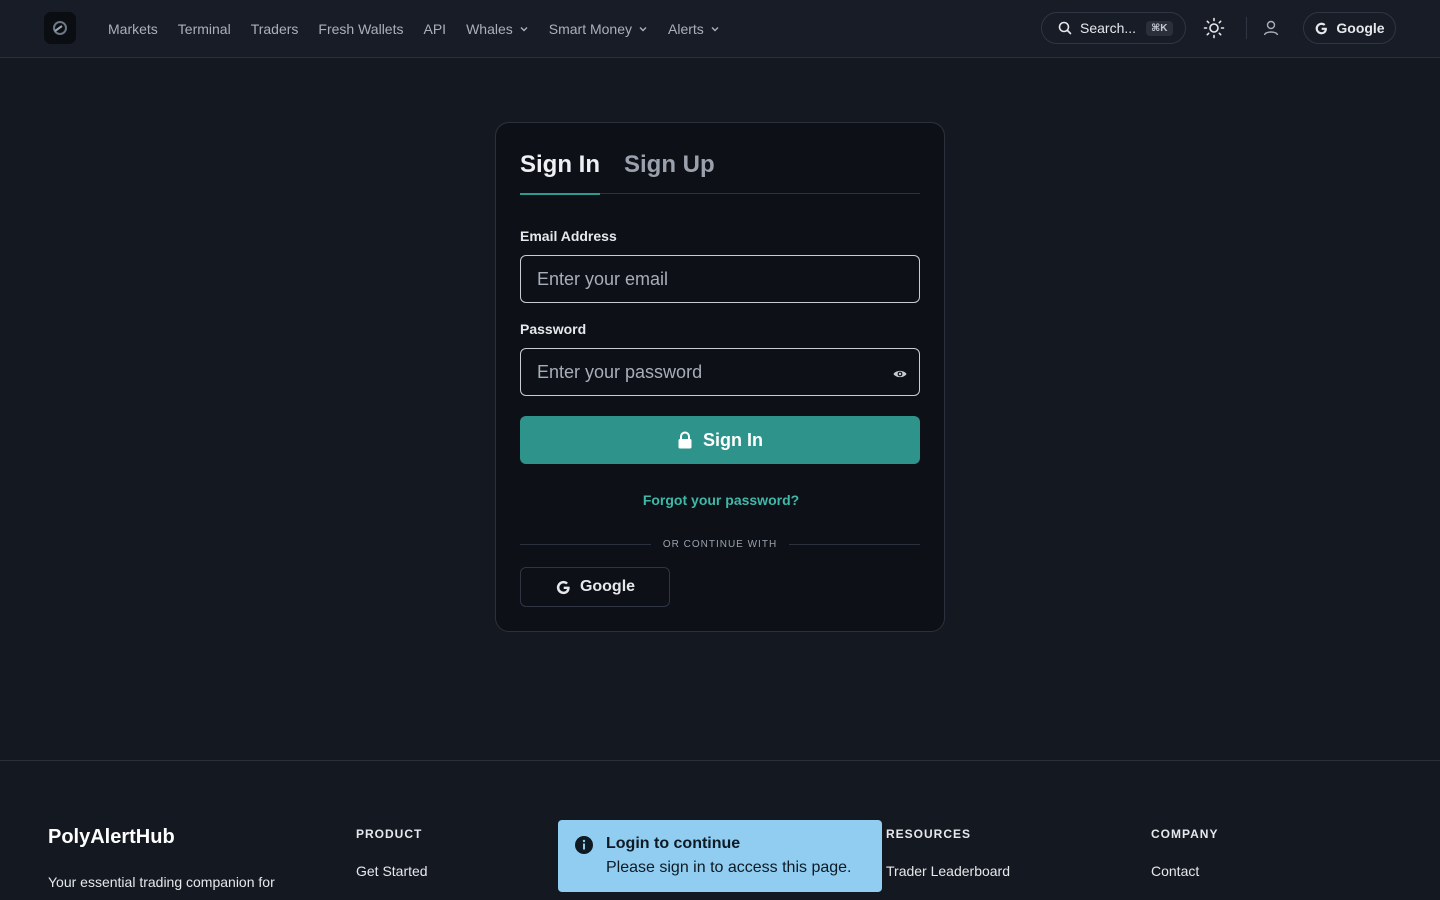 Image resolution: width=1440 pixels, height=900 pixels. Describe the element at coordinates (584, 845) in the screenshot. I see `info-icon` at that location.